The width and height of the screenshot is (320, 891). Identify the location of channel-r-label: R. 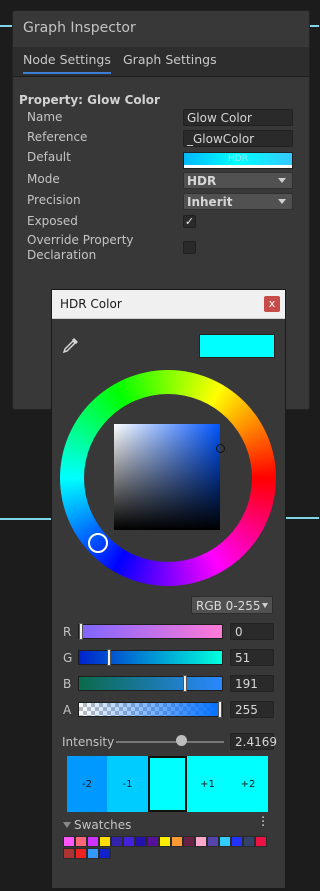
(67, 632).